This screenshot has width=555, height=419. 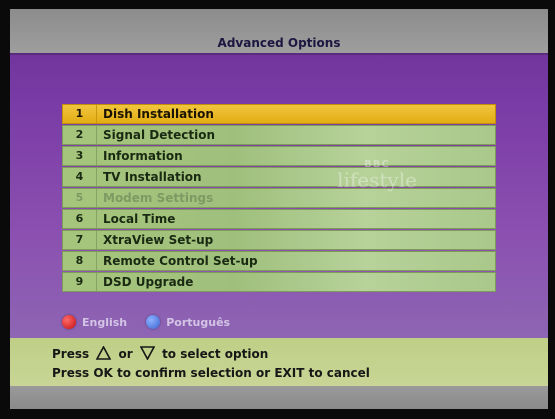 I want to click on menu-item-number: 7, so click(x=79, y=239).